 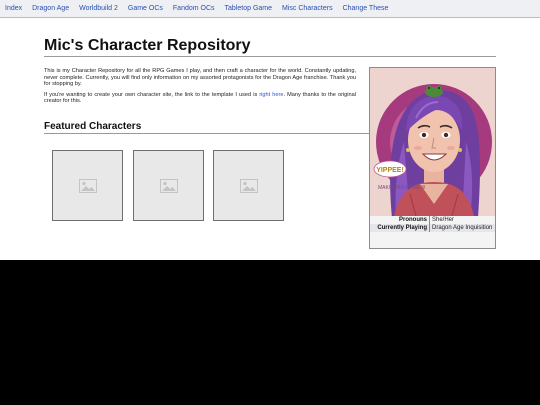 What do you see at coordinates (462, 228) in the screenshot?
I see `infobox-value: Dragon Age Inquisition` at bounding box center [462, 228].